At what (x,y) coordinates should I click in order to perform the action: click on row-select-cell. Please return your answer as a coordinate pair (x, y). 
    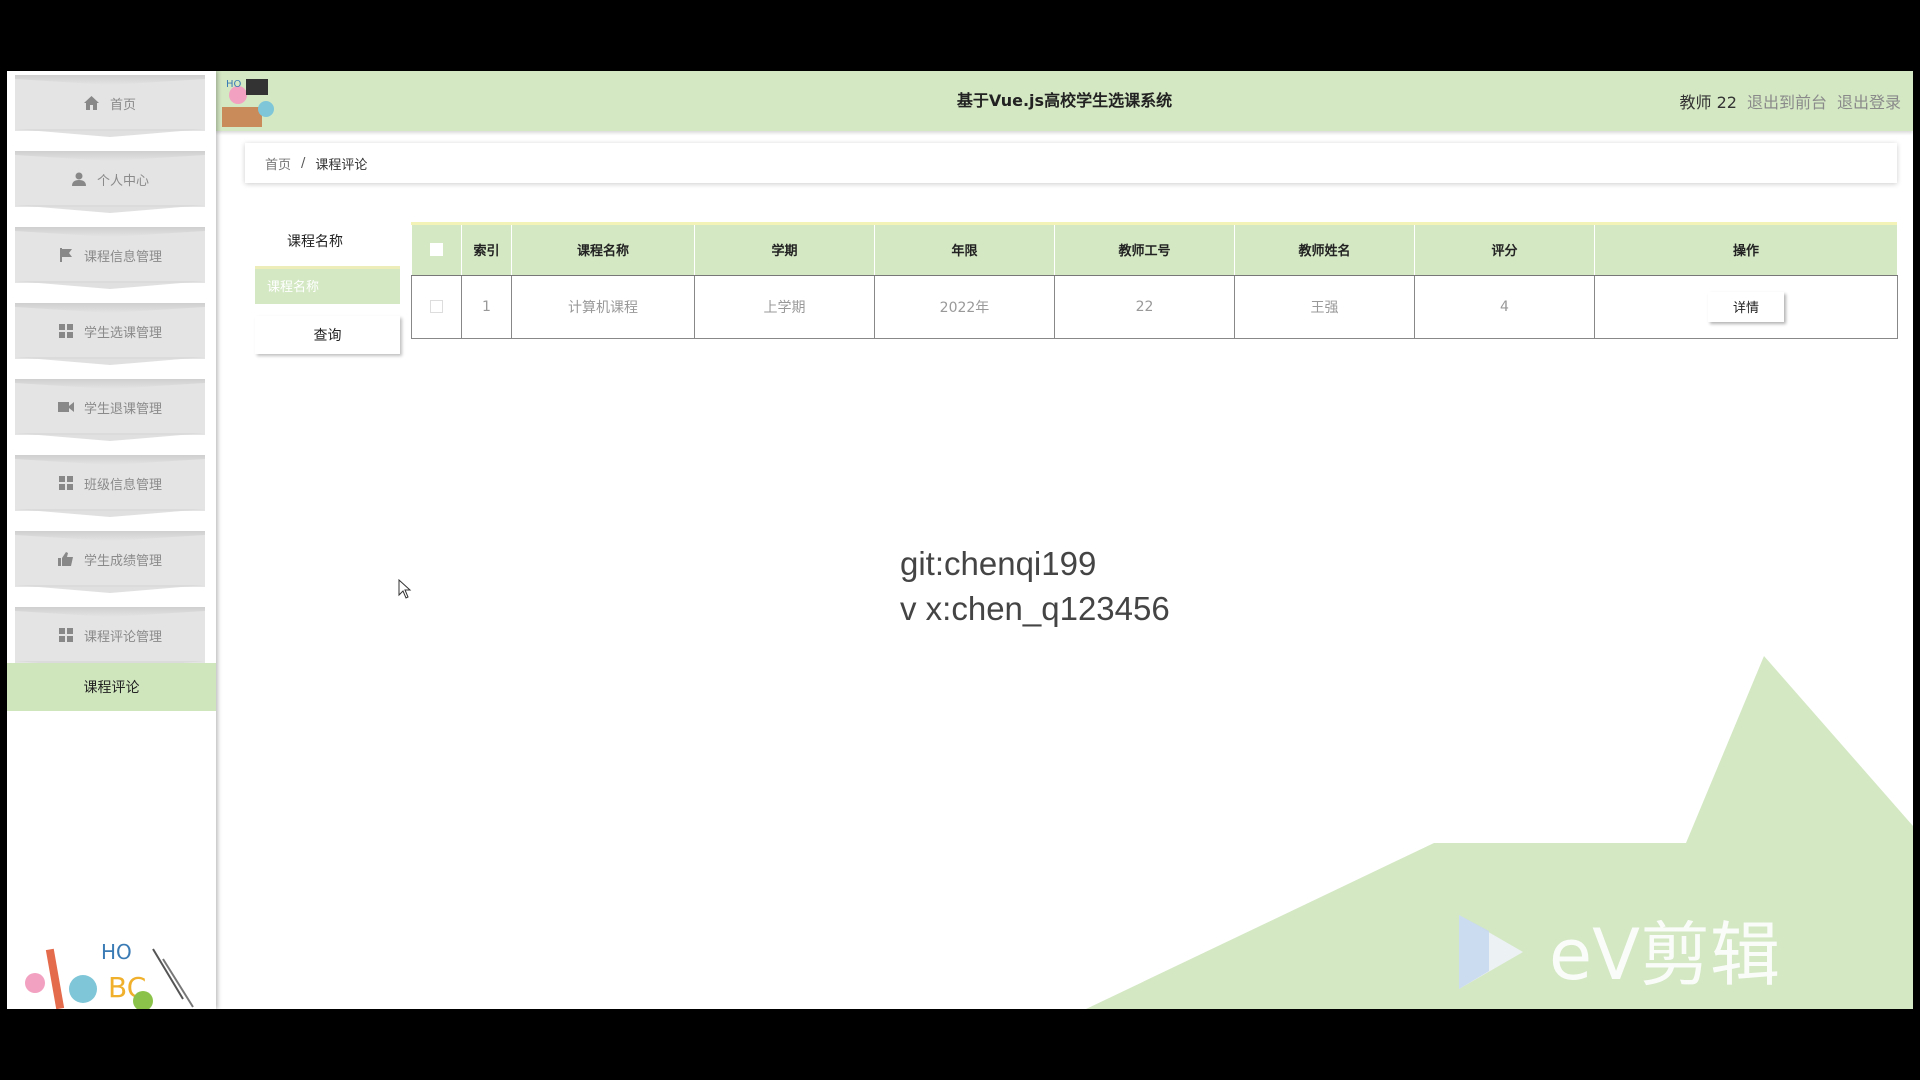
    Looking at the image, I should click on (436, 307).